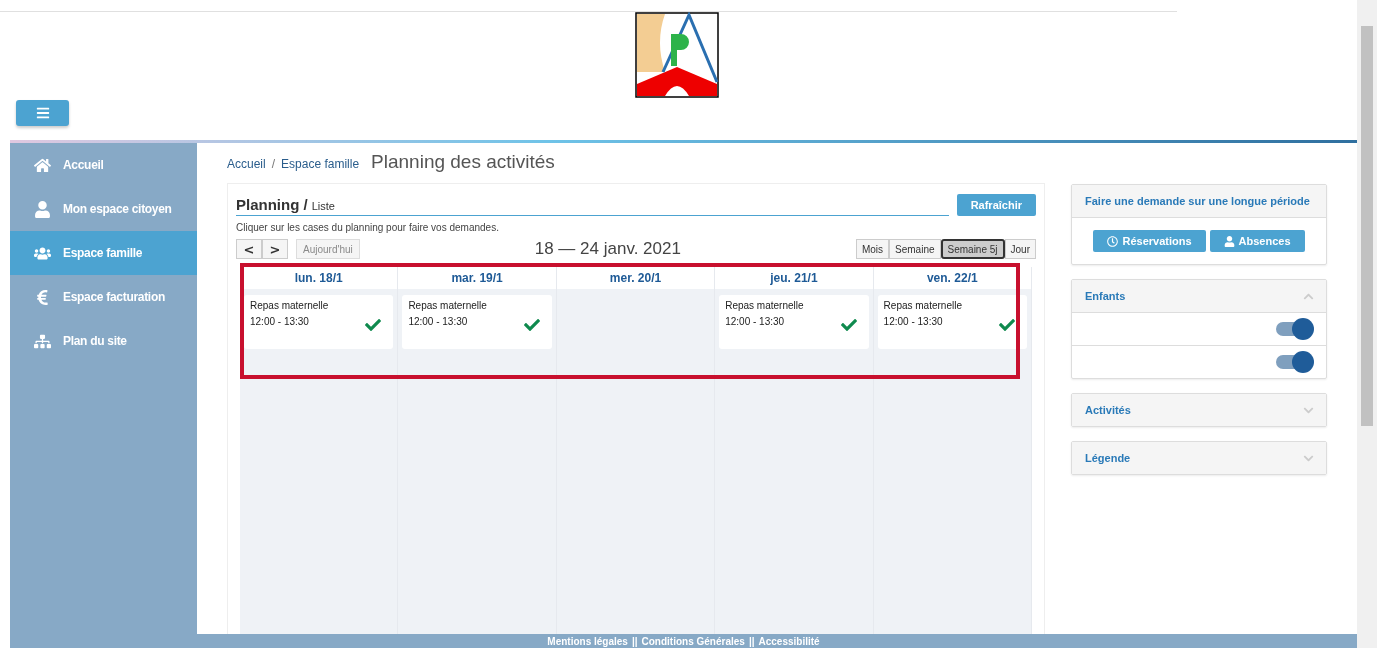  What do you see at coordinates (368, 227) in the screenshot?
I see `hint-text: Cliquer sur les cases du planning pour faire vos demandes.` at bounding box center [368, 227].